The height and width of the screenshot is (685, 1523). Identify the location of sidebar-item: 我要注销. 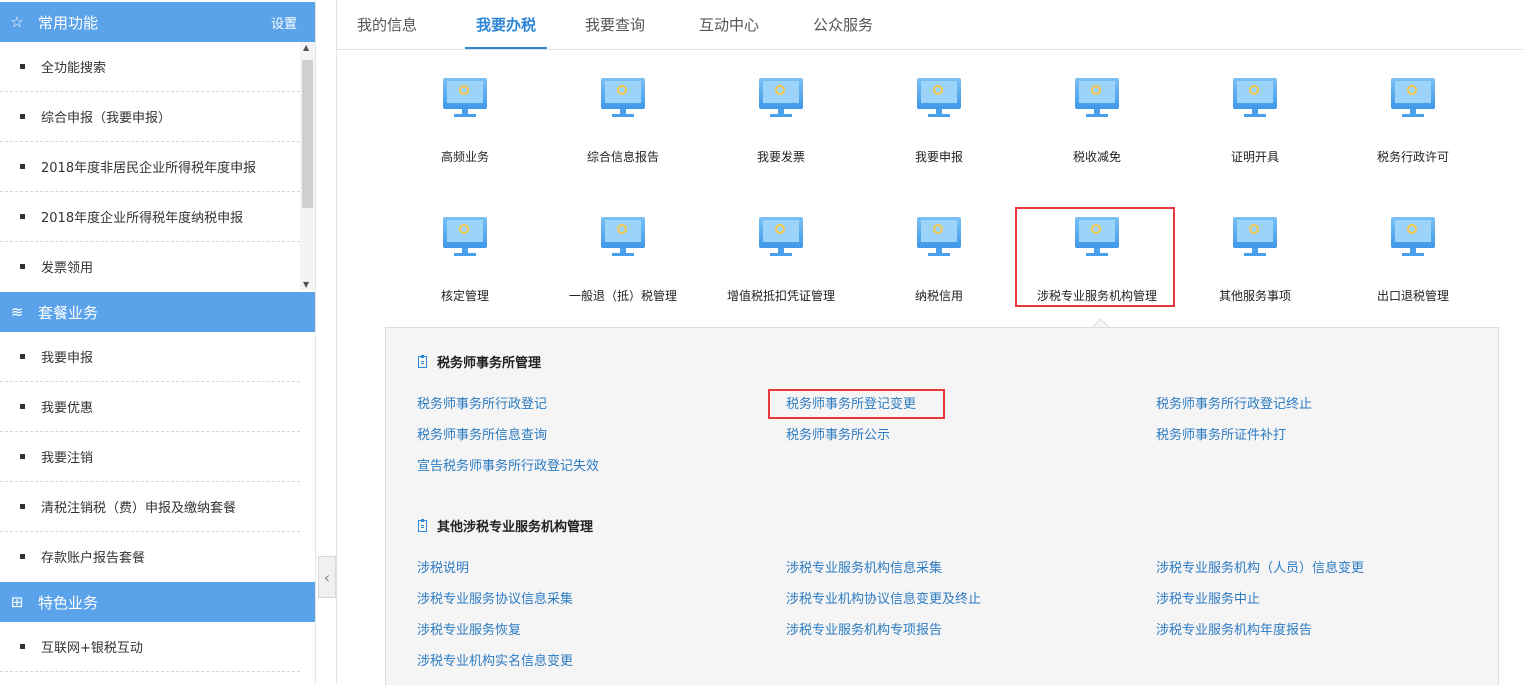
(150, 457).